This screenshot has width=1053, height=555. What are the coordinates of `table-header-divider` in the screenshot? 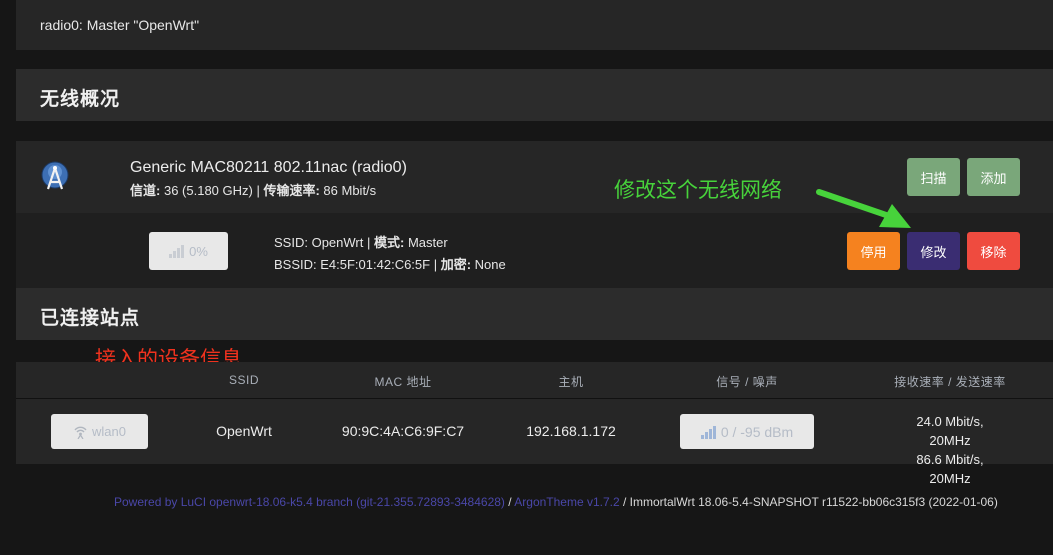 It's located at (534, 398).